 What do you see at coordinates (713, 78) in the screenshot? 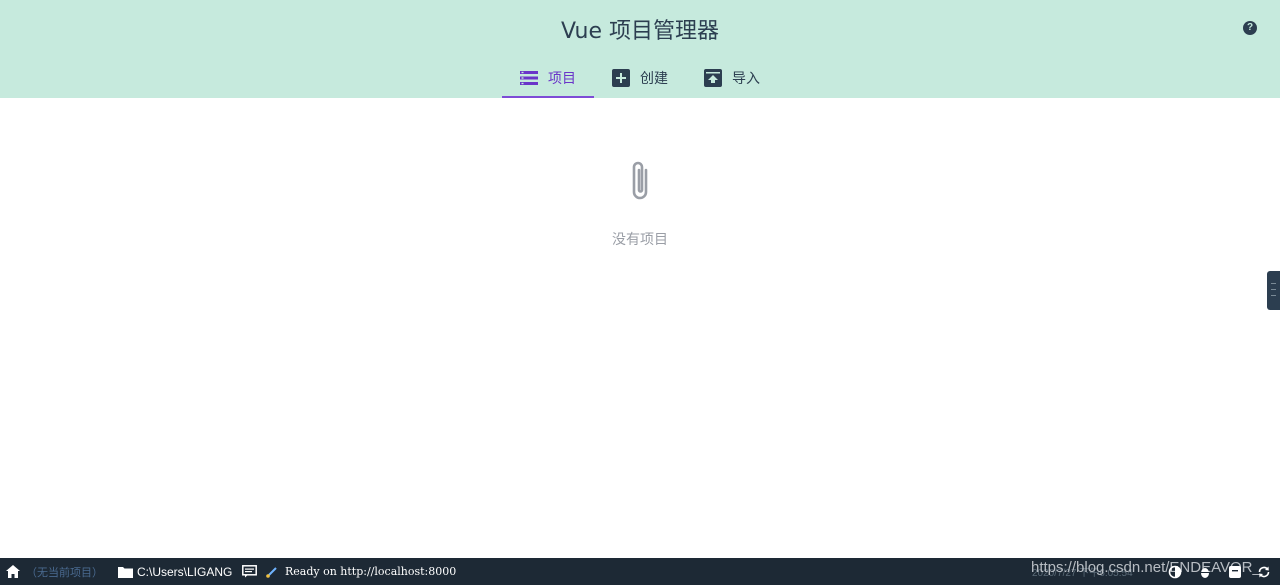
I see `unarchive-icon` at bounding box center [713, 78].